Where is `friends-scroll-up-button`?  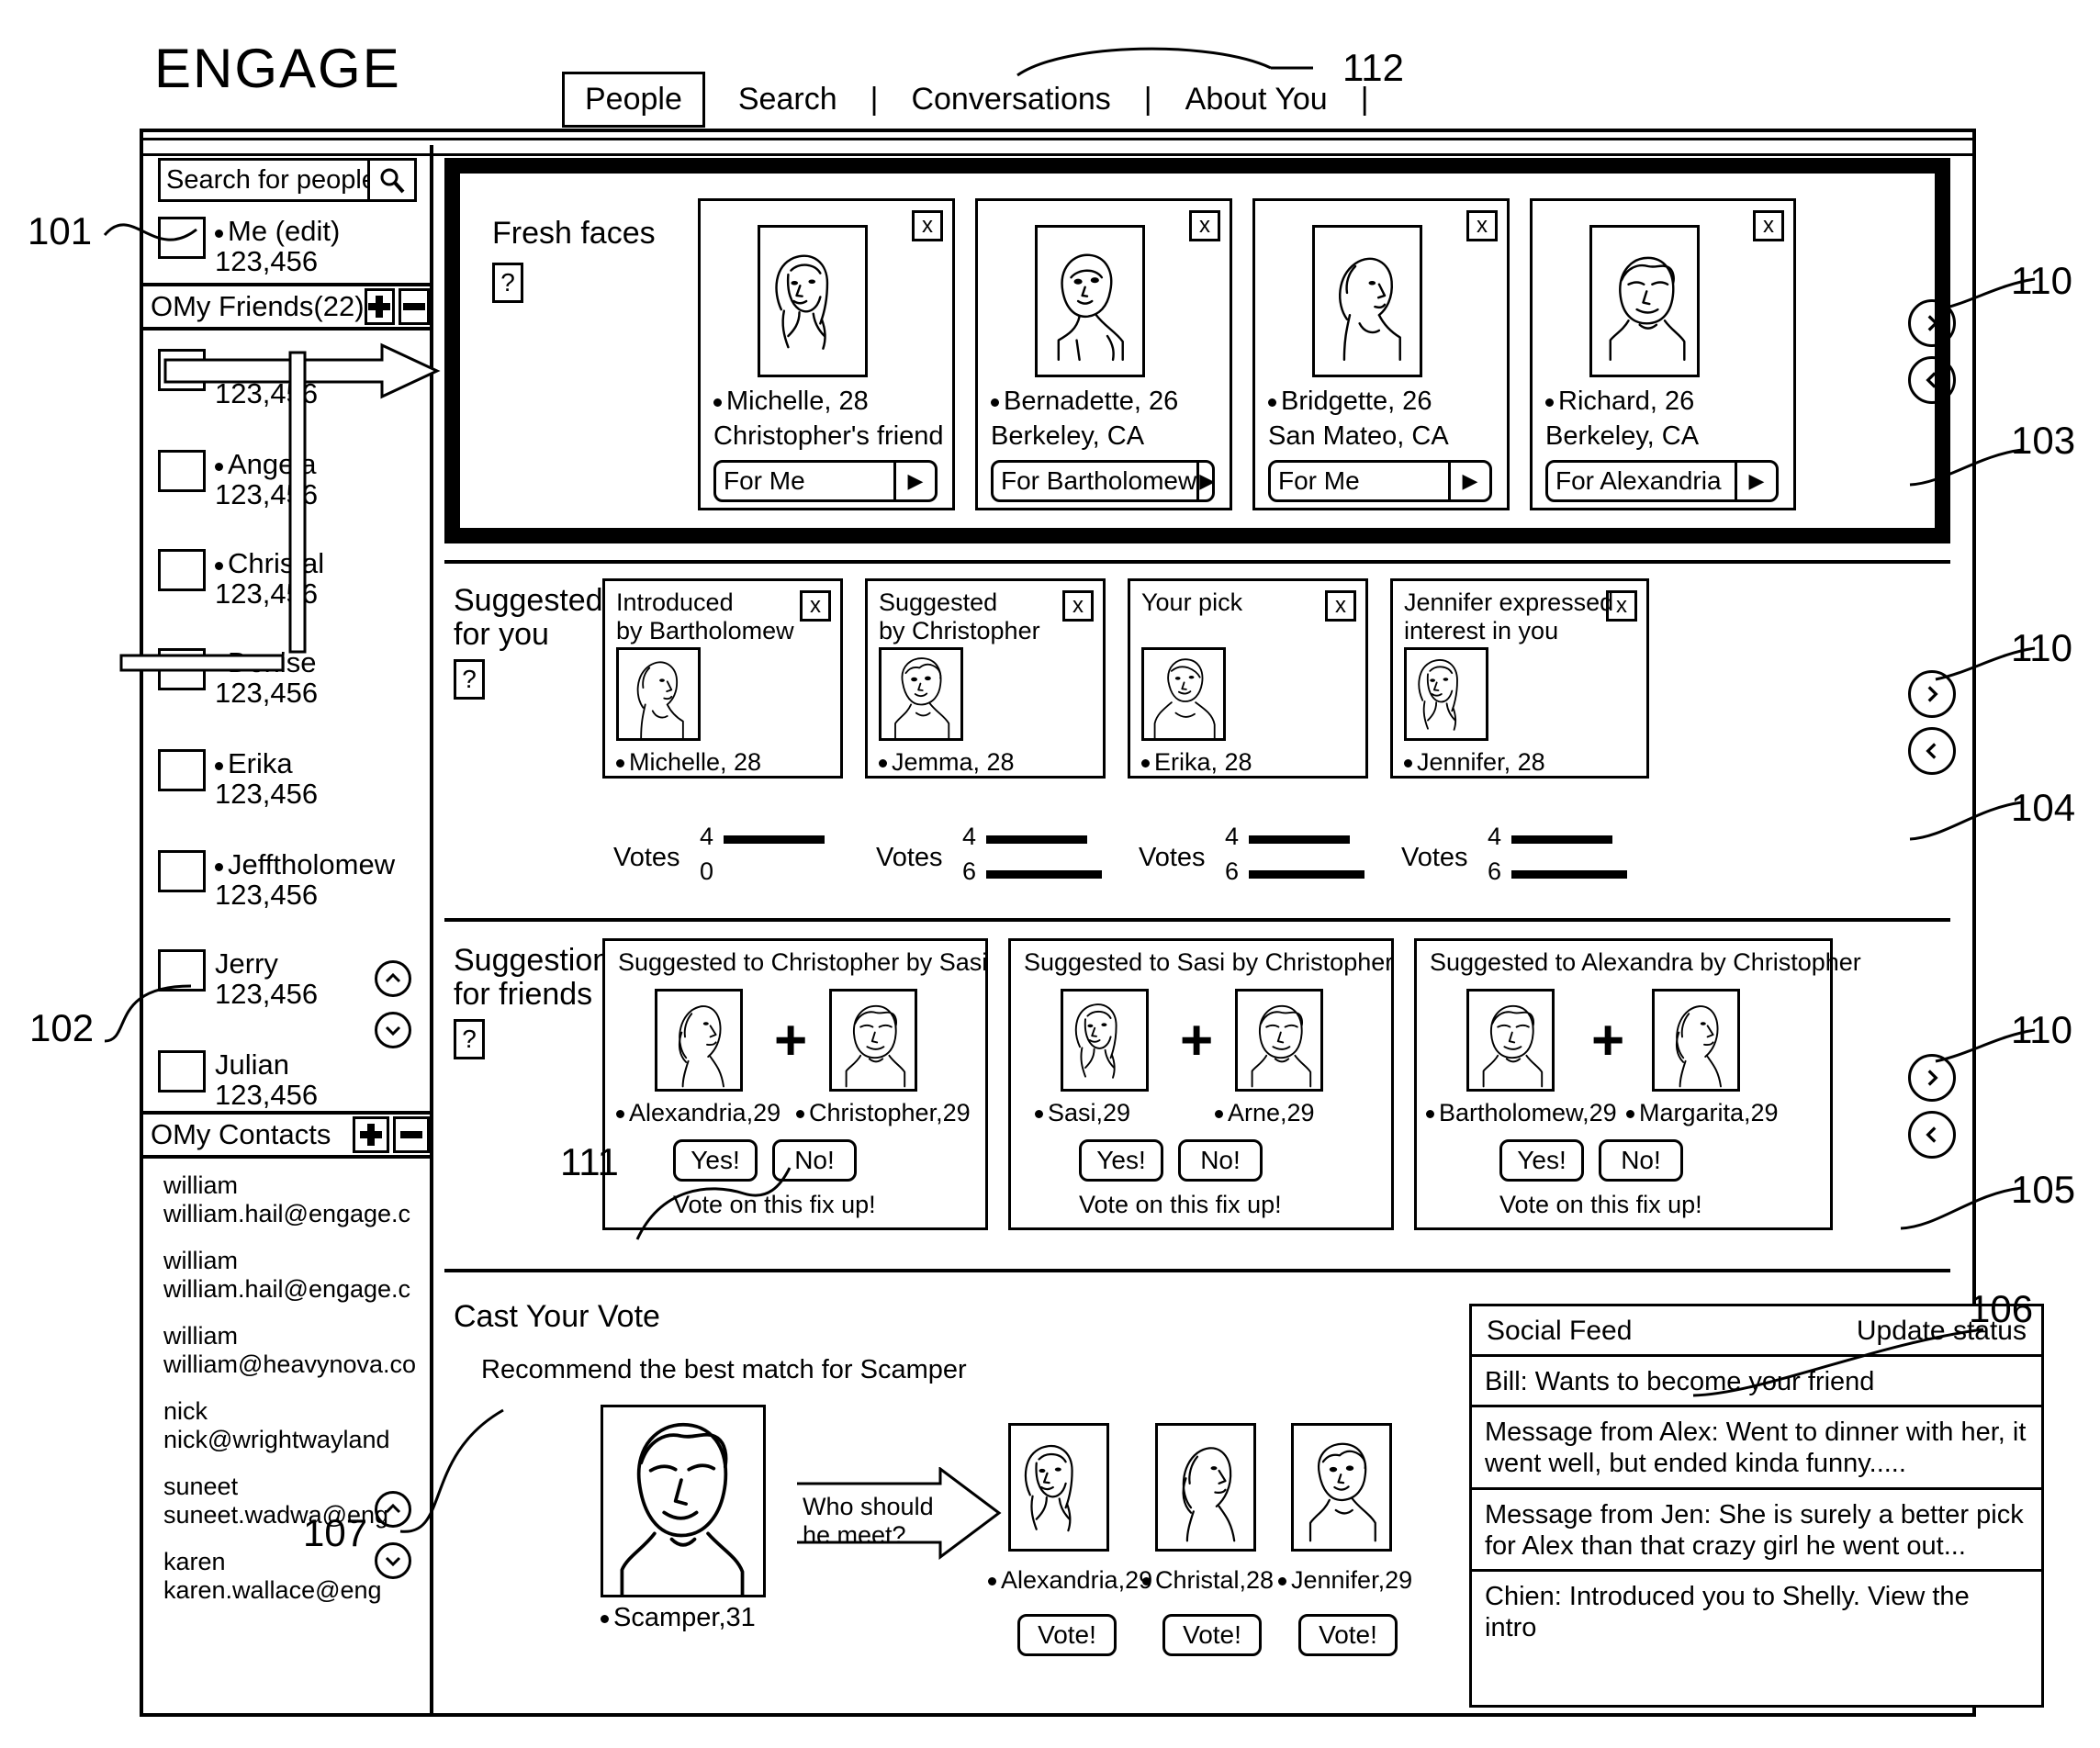 friends-scroll-up-button is located at coordinates (393, 978).